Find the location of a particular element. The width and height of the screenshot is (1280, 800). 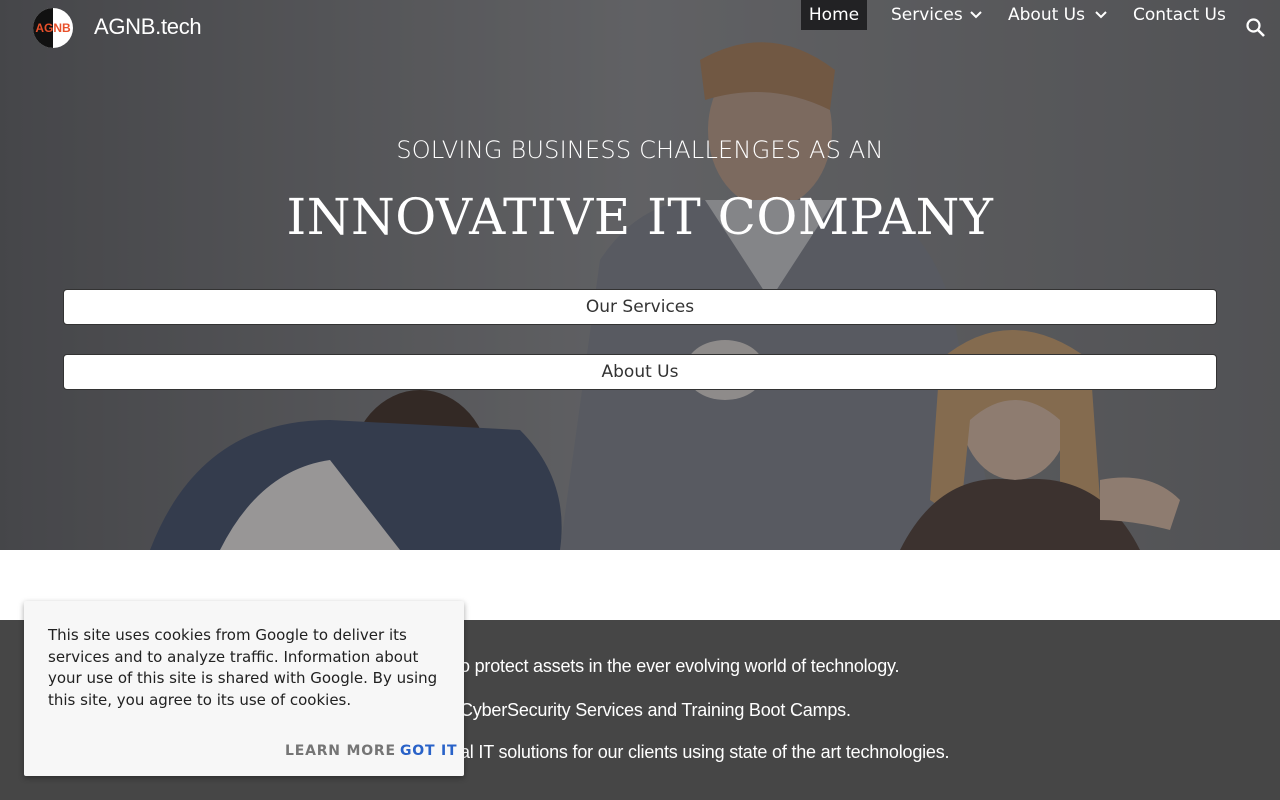

got-it-button: GOT IT is located at coordinates (428, 751).